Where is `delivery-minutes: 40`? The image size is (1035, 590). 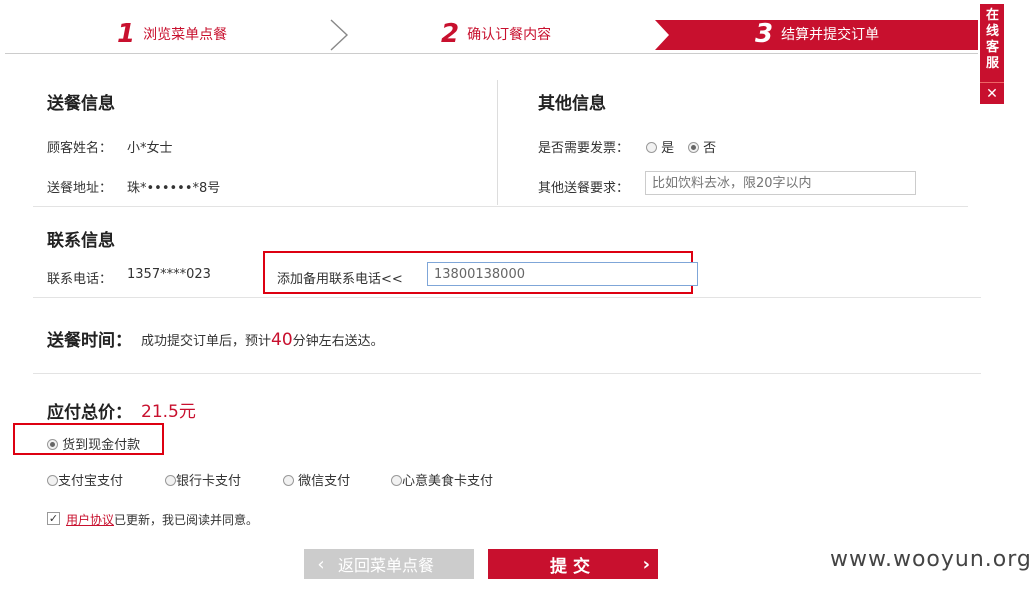
delivery-minutes: 40 is located at coordinates (282, 340).